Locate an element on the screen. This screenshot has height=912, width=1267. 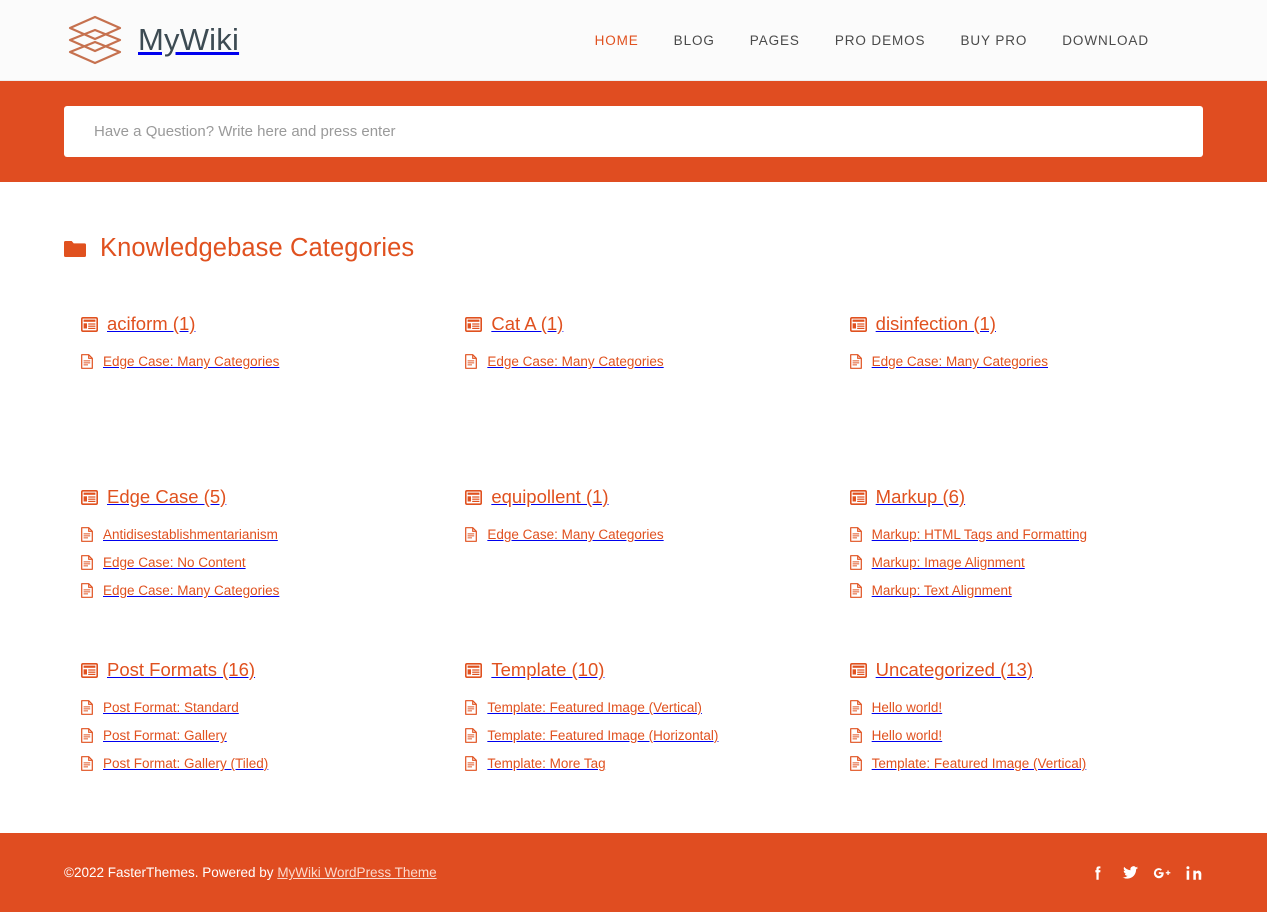
category-link: Template (10) is located at coordinates (641, 670).